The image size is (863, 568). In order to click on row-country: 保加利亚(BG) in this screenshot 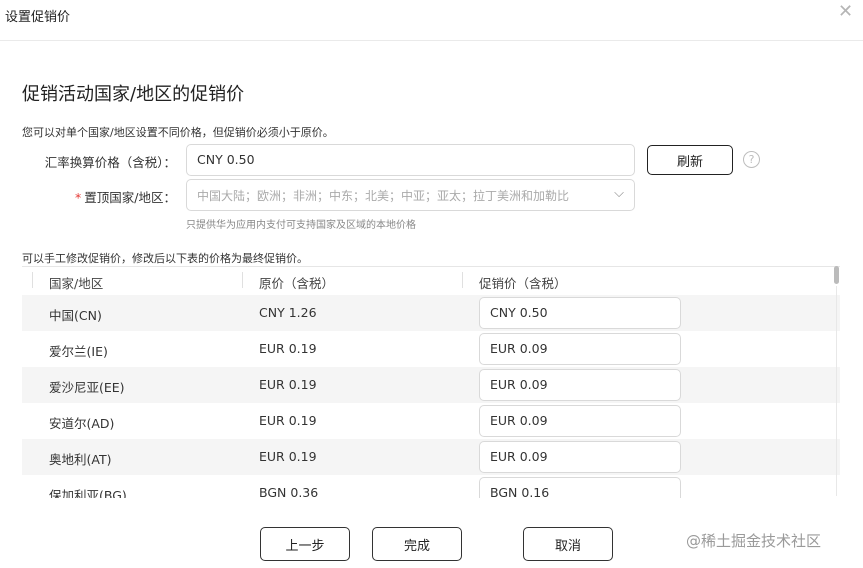, I will do `click(88, 493)`.